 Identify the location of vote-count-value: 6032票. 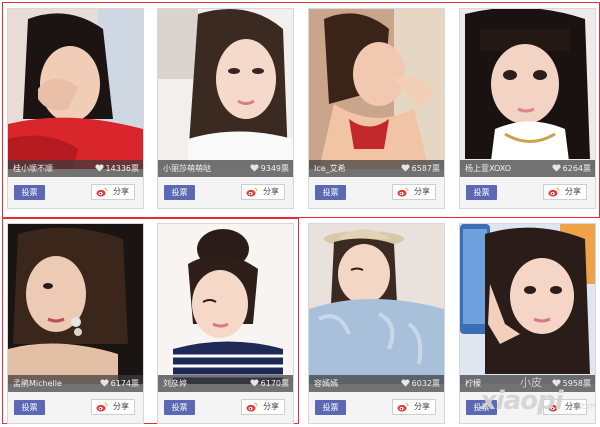
(425, 383).